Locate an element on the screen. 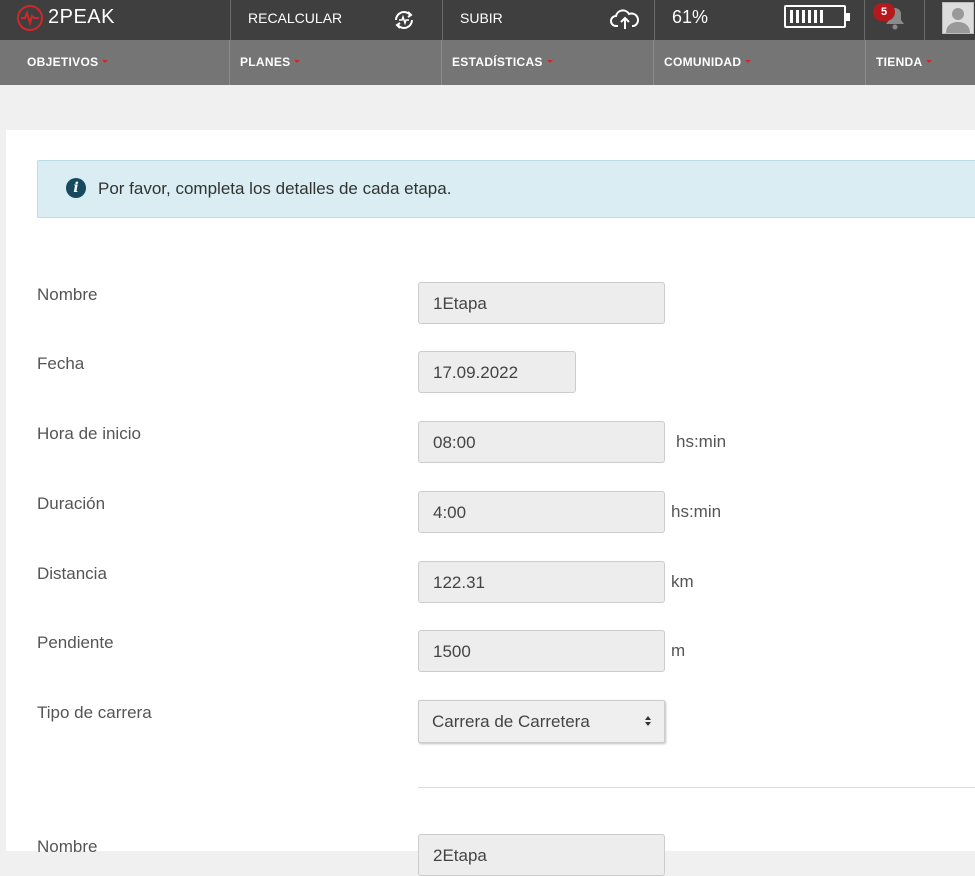 This screenshot has height=876, width=975. slope-input: 1500 is located at coordinates (541, 651).